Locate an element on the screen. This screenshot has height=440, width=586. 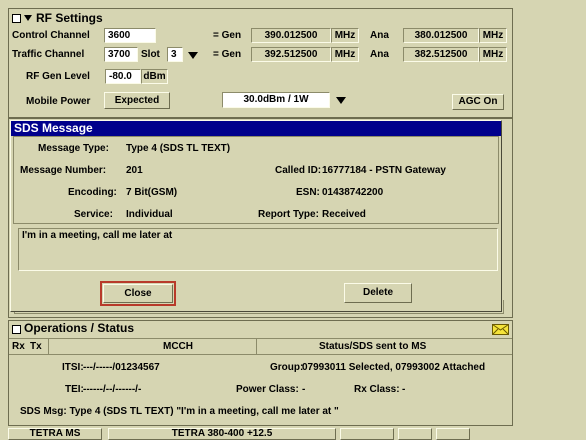
power-class-label: Power Class: is located at coordinates (267, 389).